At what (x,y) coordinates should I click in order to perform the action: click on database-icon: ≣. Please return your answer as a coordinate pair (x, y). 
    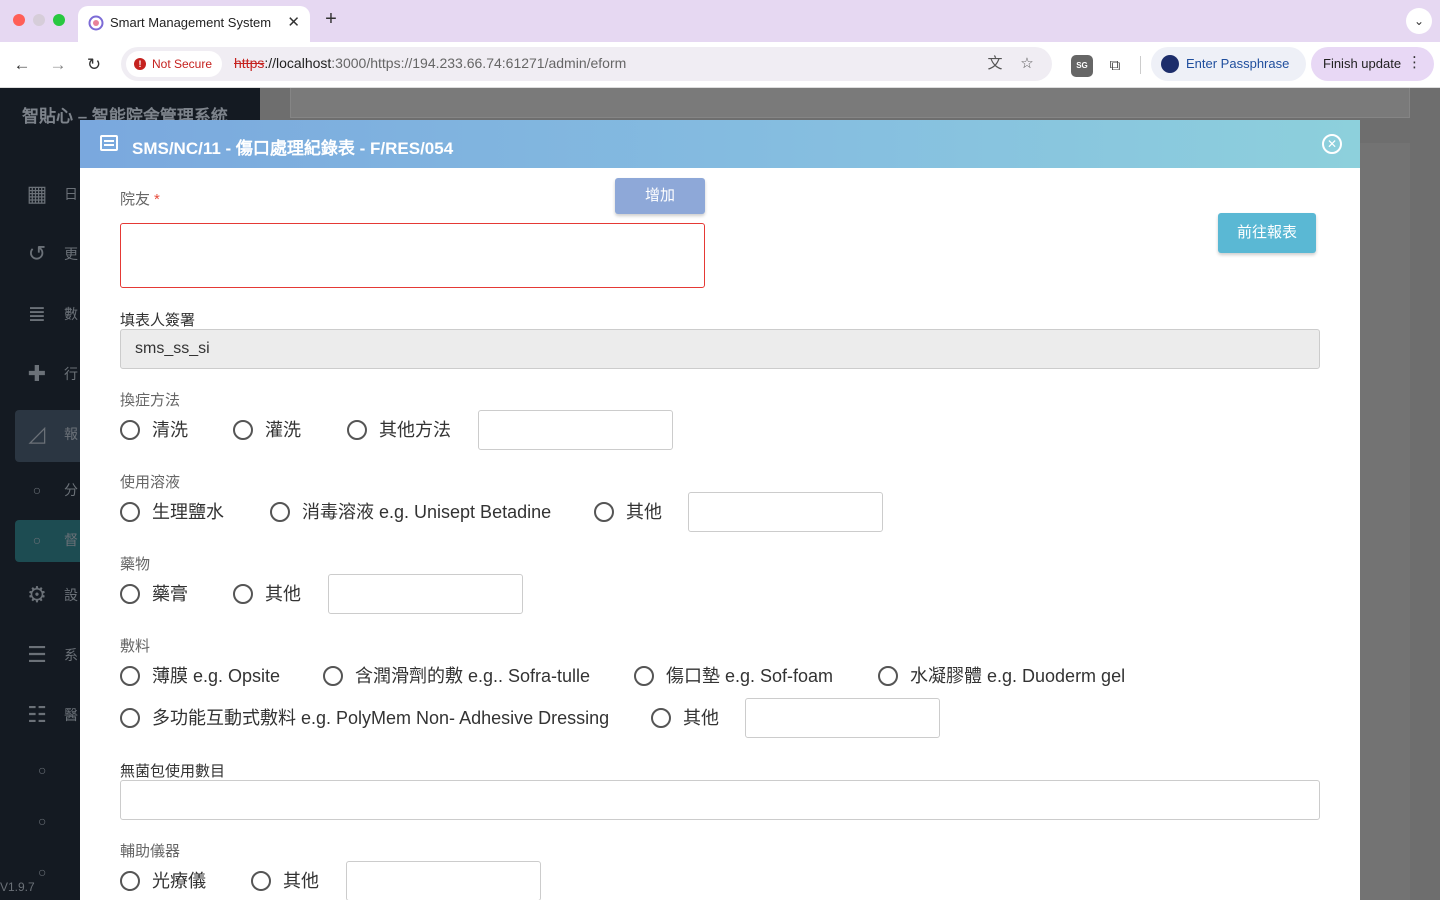
    Looking at the image, I should click on (37, 313).